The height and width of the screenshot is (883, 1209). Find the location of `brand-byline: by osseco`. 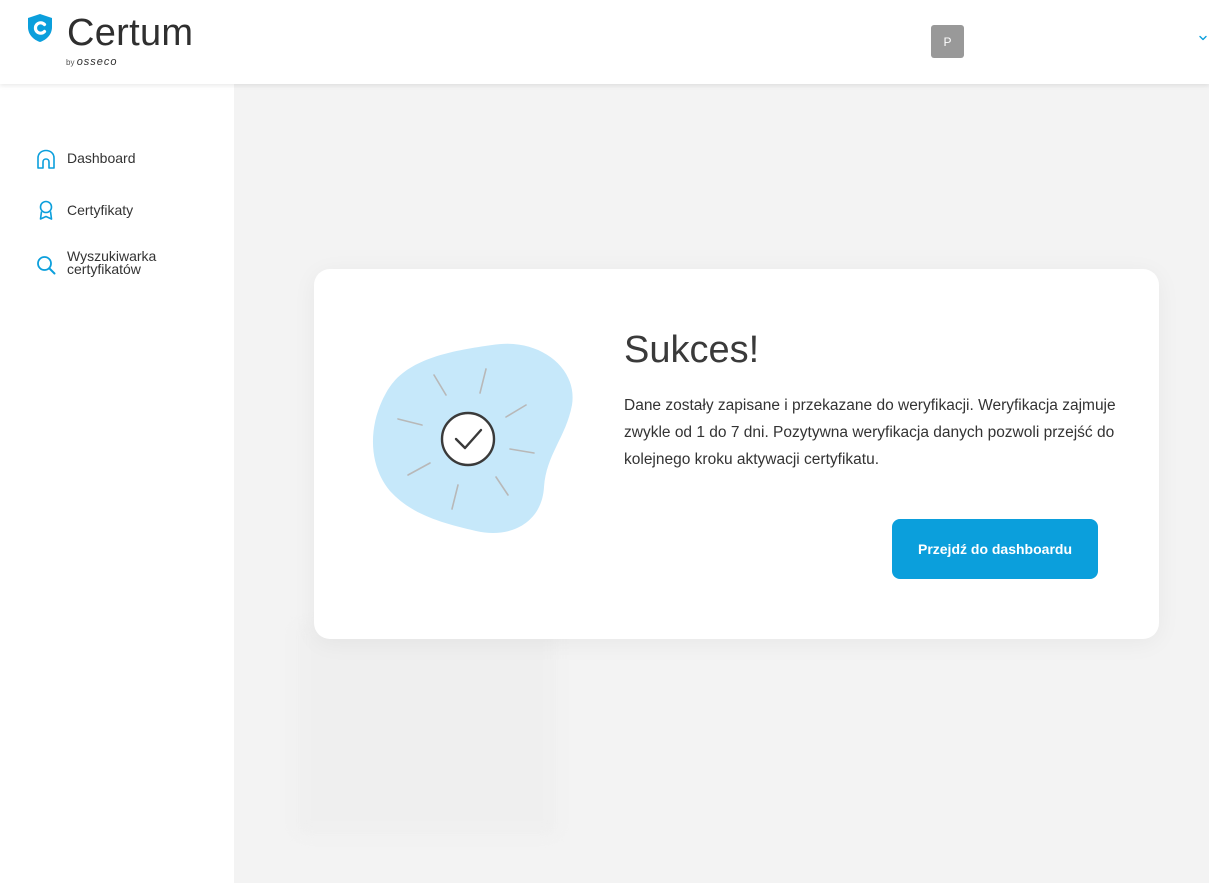

brand-byline: by osseco is located at coordinates (92, 62).